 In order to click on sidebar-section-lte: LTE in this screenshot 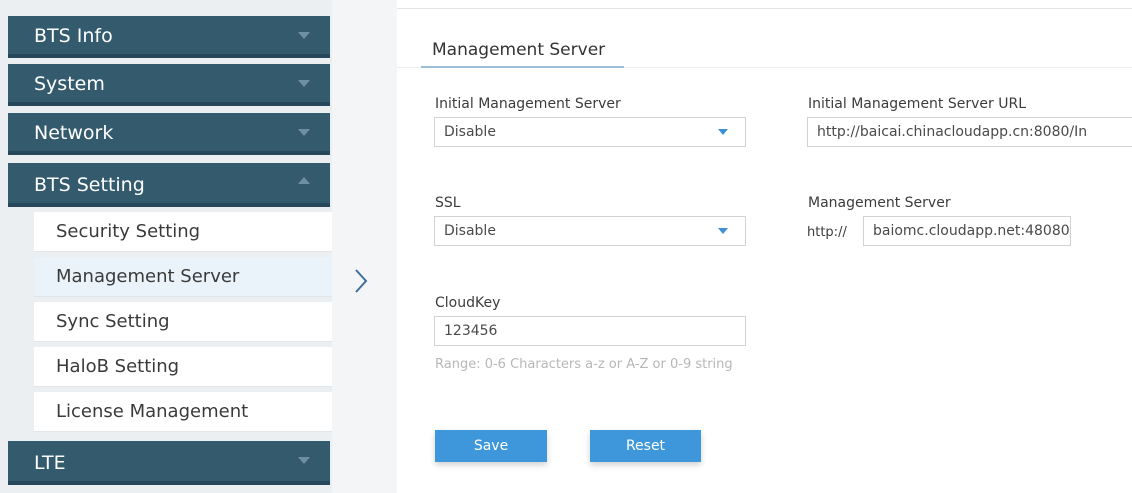, I will do `click(169, 463)`.